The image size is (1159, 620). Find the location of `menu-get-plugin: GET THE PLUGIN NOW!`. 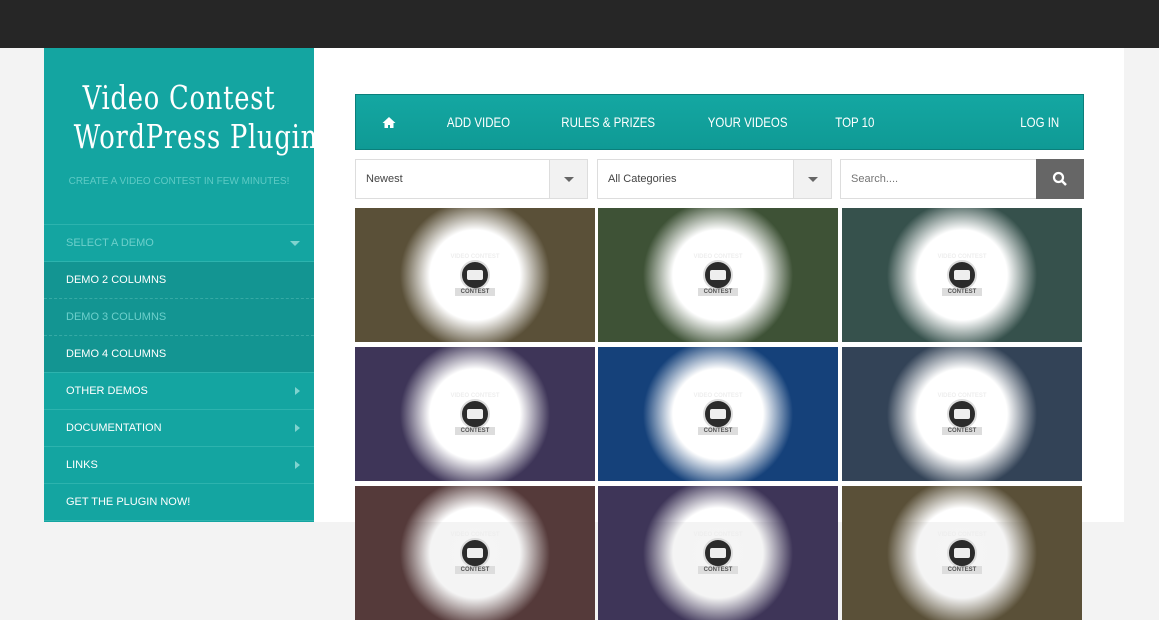

menu-get-plugin: GET THE PLUGIN NOW! is located at coordinates (179, 502).